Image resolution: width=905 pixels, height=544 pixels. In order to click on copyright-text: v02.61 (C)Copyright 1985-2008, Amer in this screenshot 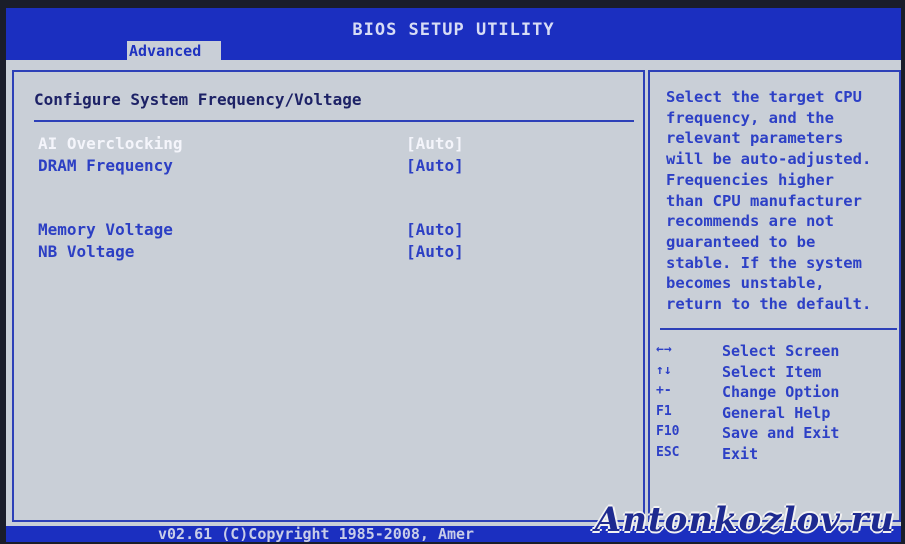, I will do `click(316, 533)`.